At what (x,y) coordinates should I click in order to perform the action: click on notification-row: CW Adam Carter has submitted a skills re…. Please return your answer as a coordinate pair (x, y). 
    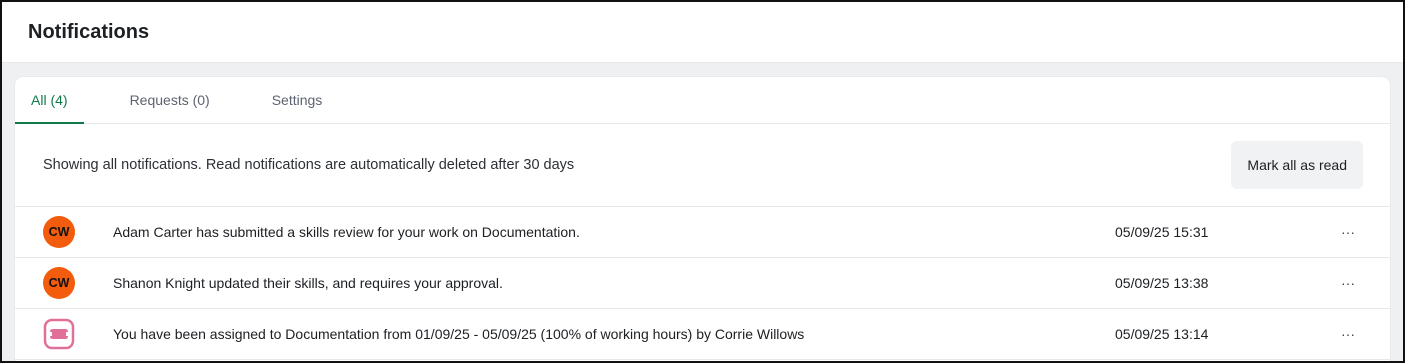
    Looking at the image, I should click on (702, 232).